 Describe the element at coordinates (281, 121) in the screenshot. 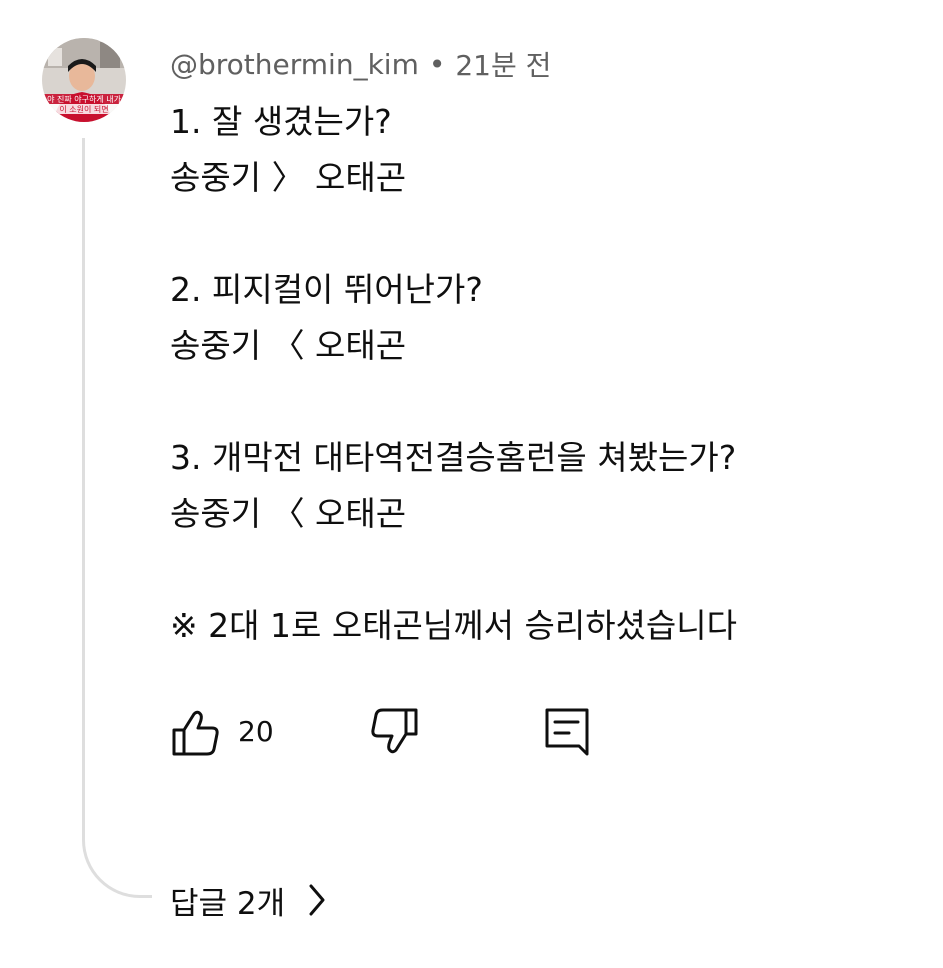

I see `comment-line: 1. 잘 생겼는가?` at that location.